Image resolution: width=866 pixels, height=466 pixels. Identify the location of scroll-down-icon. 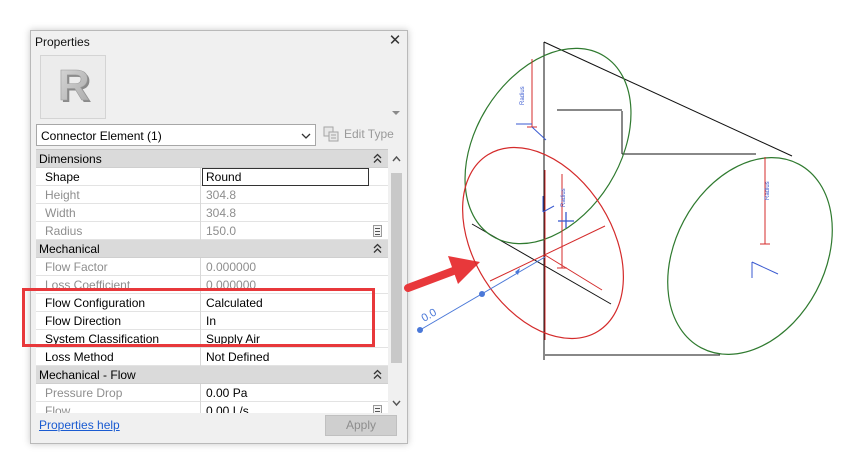
(396, 403).